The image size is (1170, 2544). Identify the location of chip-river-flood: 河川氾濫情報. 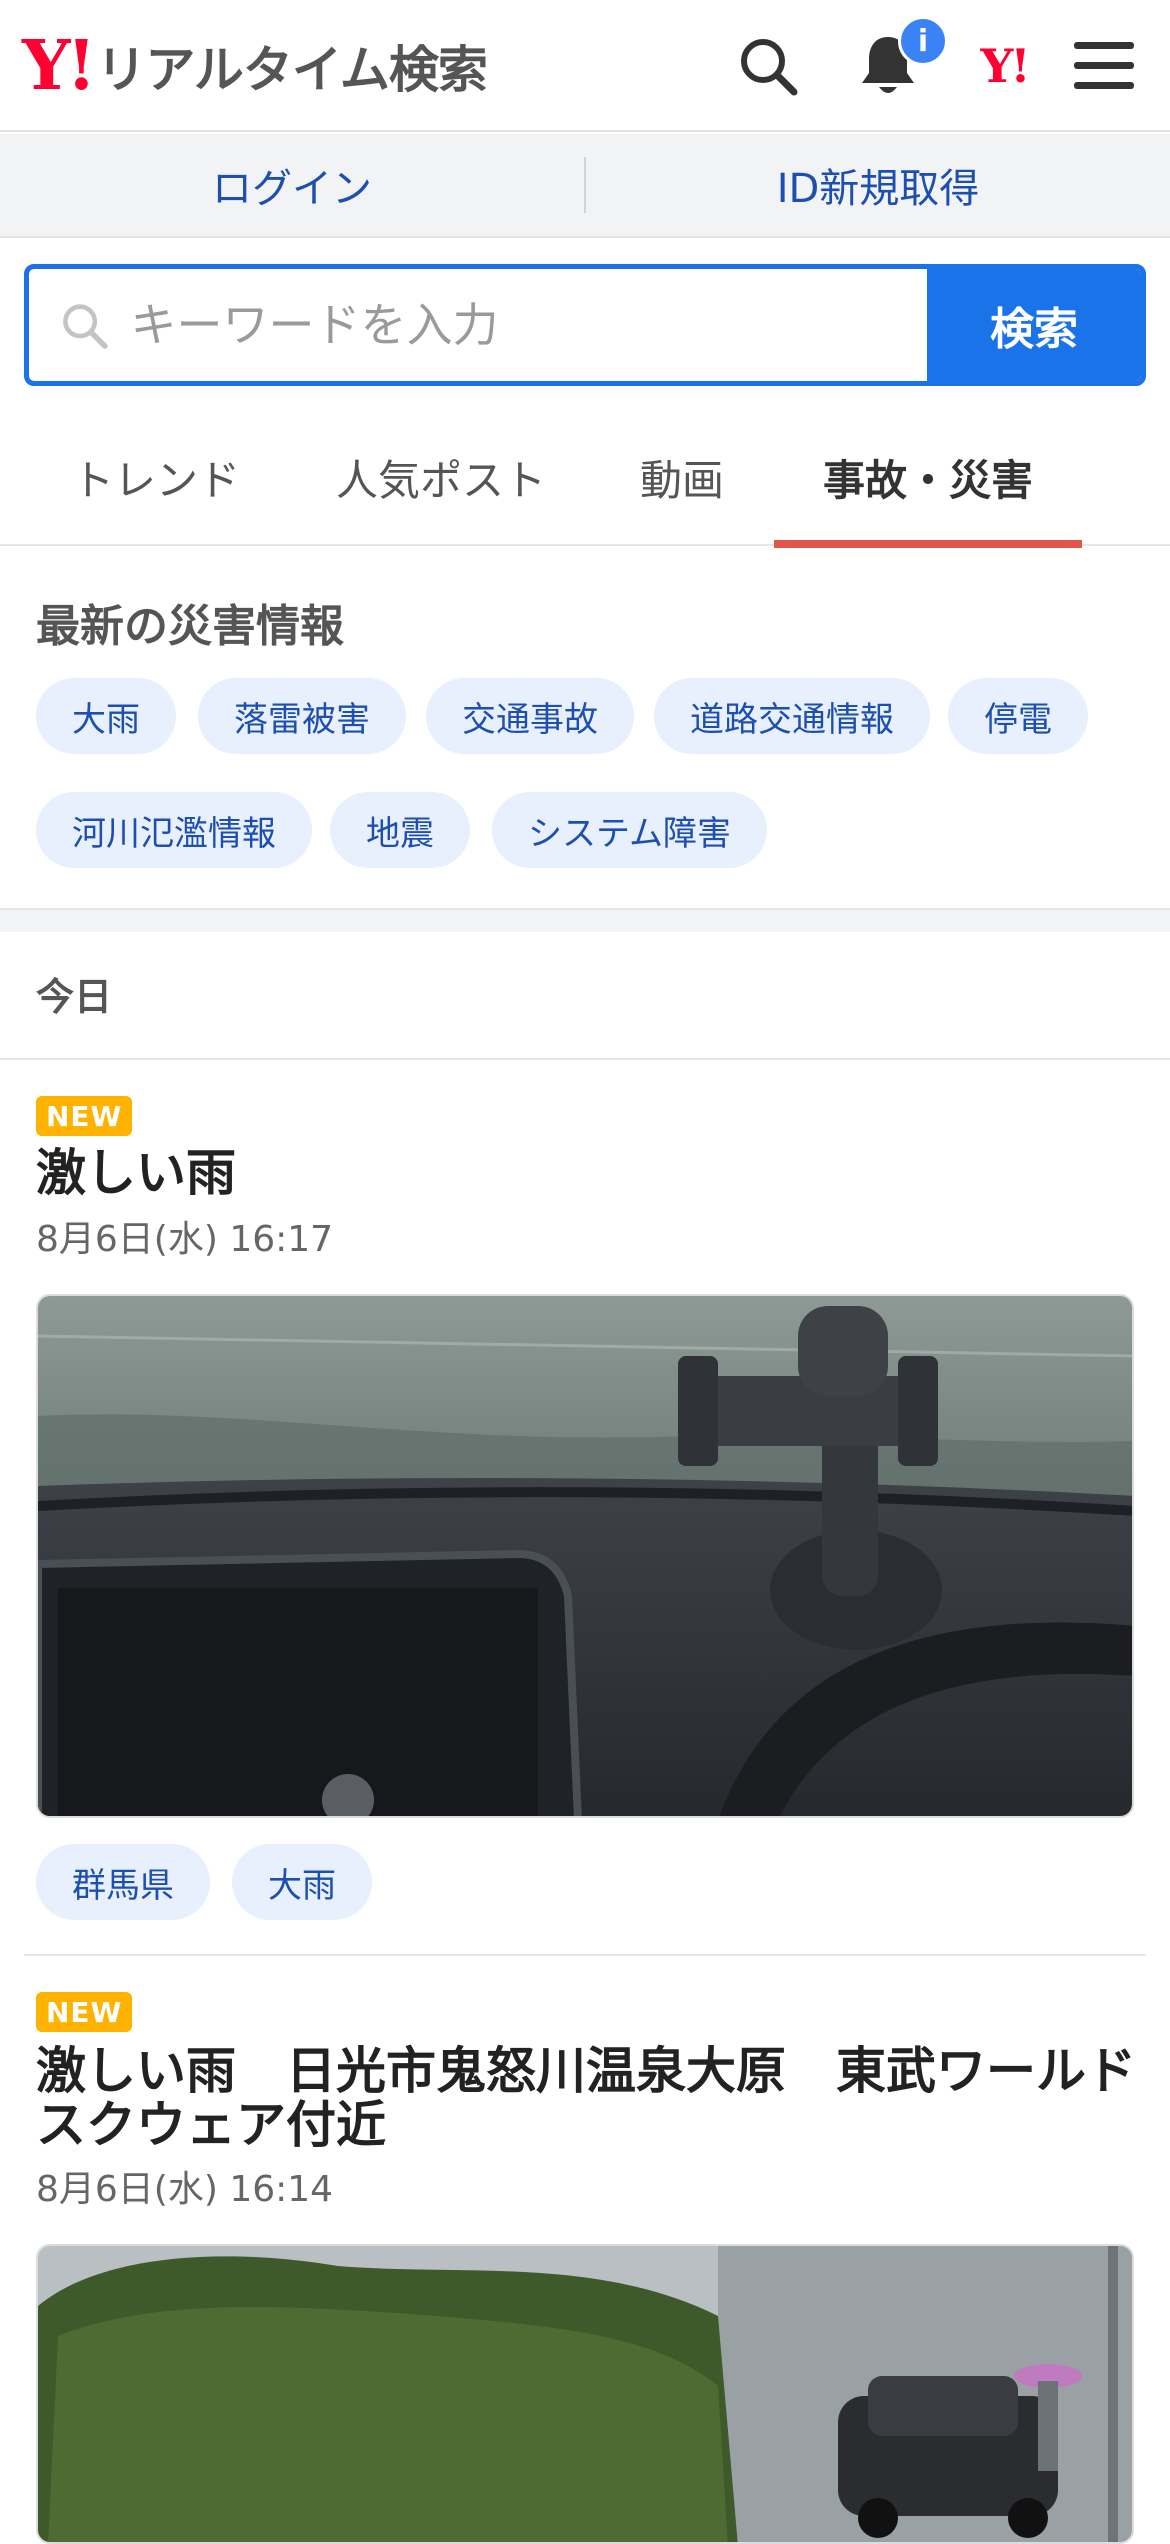
(174, 830).